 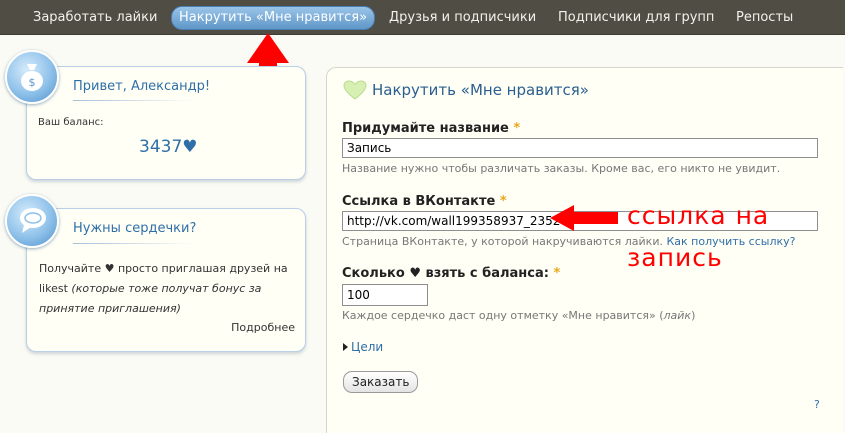 I want to click on amount-hint-suffix: ), so click(x=693, y=315).